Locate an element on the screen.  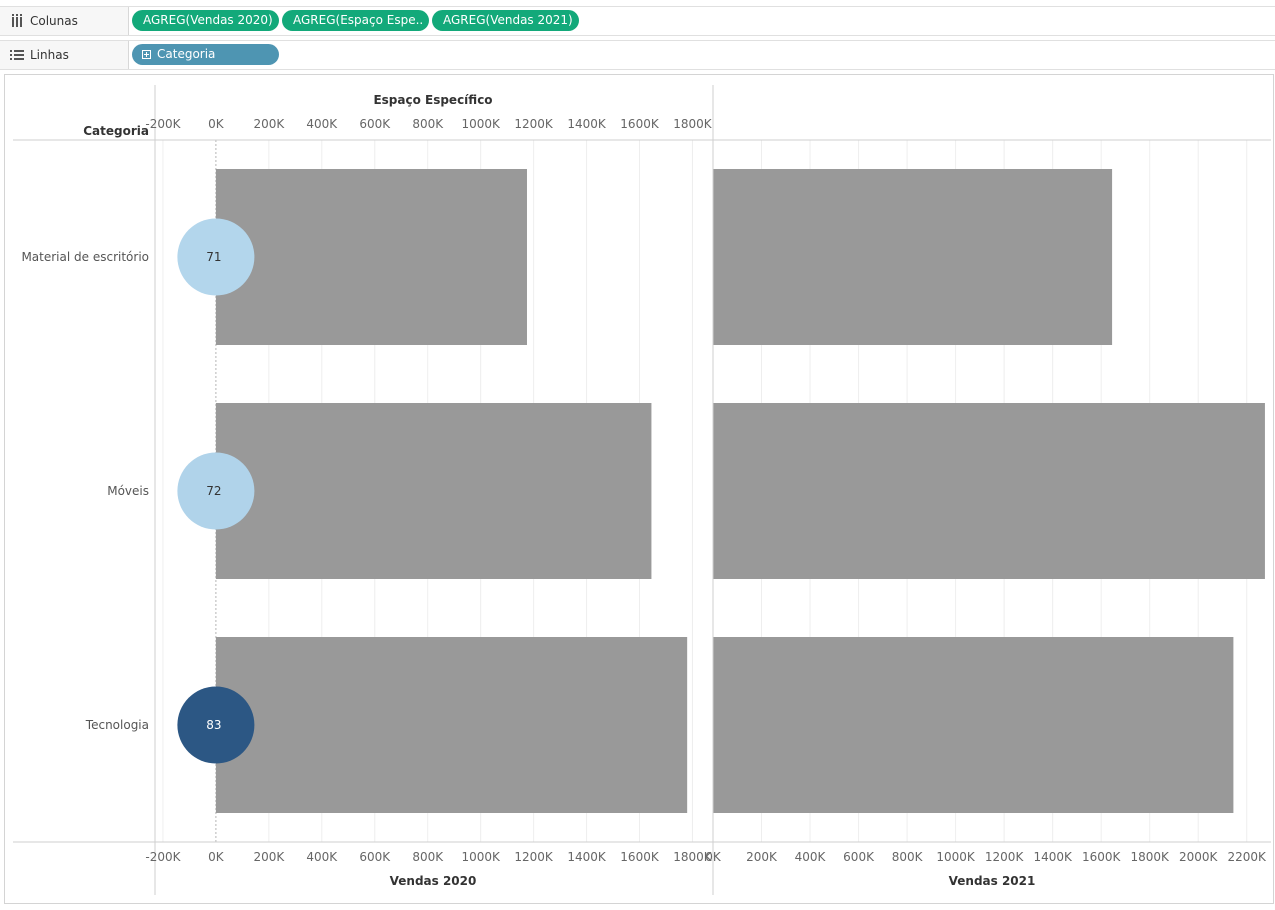
top-tick-label: 200K is located at coordinates (269, 124).